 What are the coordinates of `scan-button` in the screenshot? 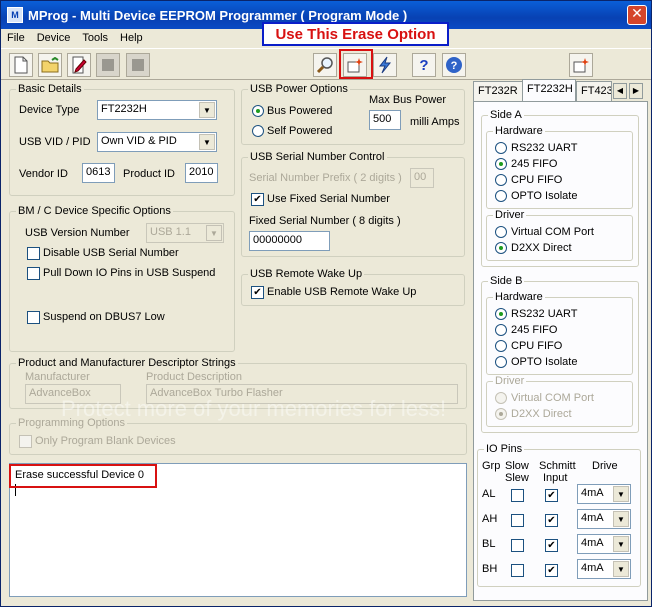 It's located at (325, 65).